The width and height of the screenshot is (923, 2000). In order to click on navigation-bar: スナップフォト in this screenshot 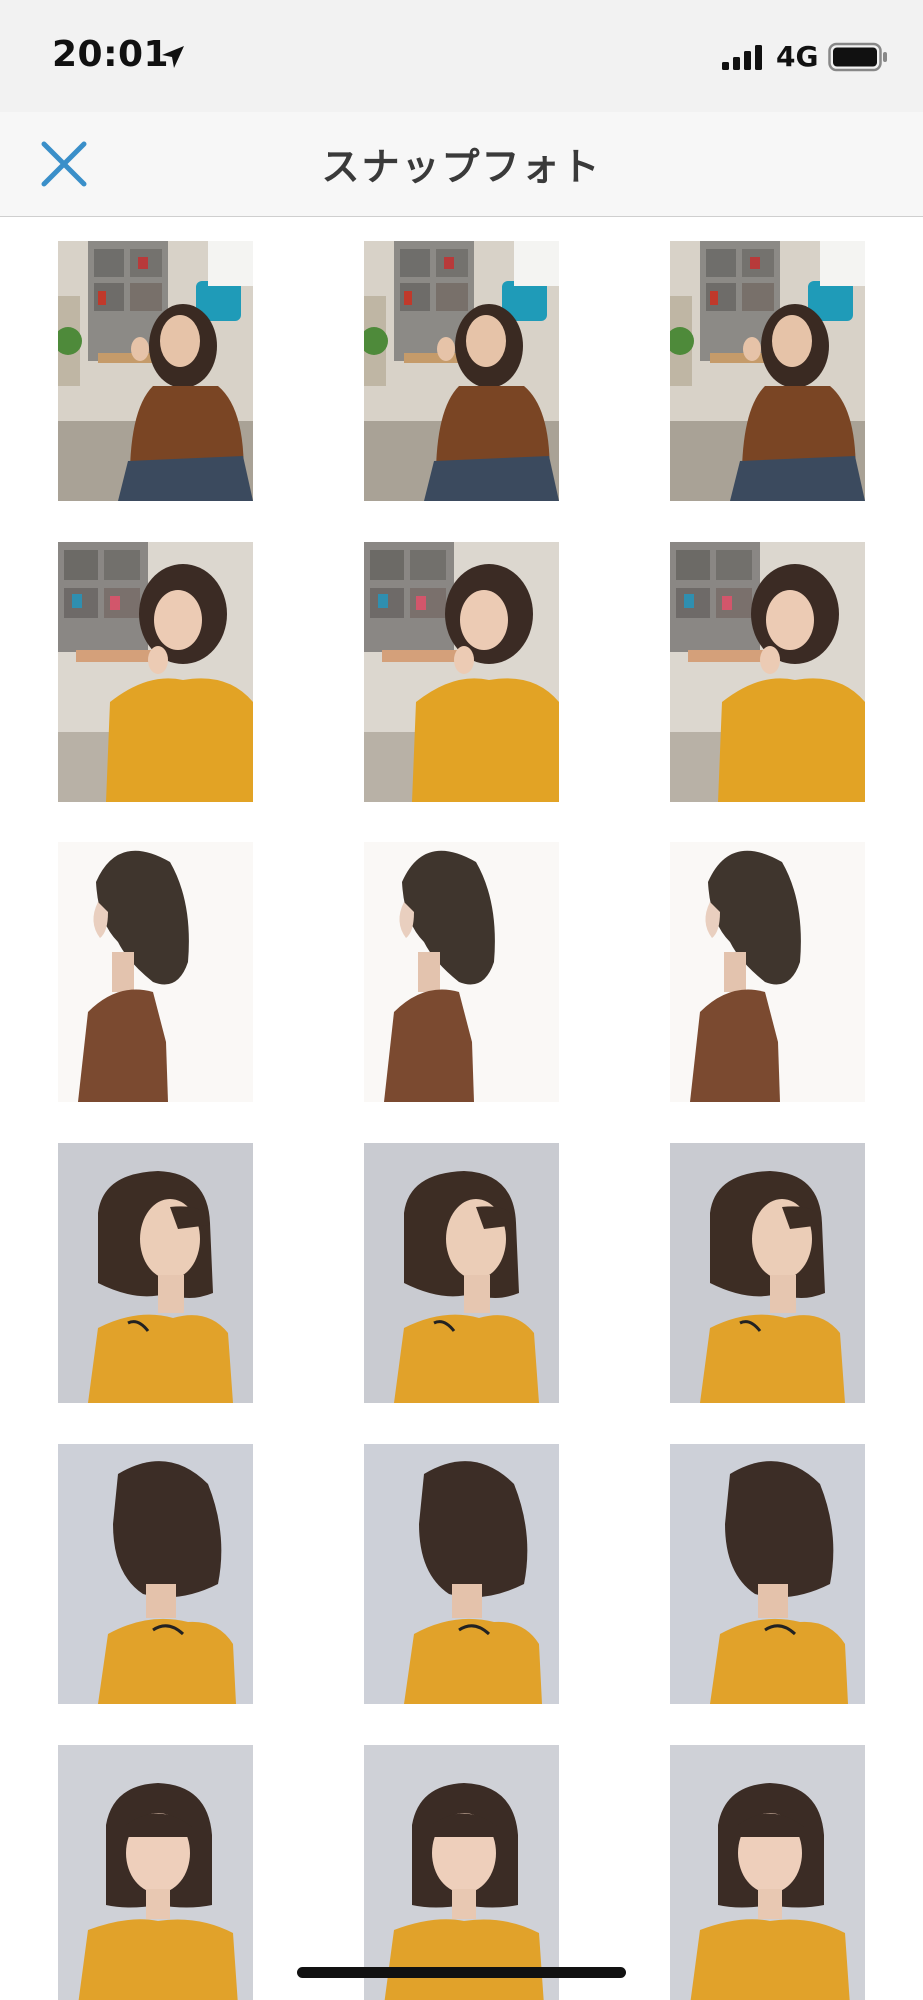, I will do `click(461, 164)`.